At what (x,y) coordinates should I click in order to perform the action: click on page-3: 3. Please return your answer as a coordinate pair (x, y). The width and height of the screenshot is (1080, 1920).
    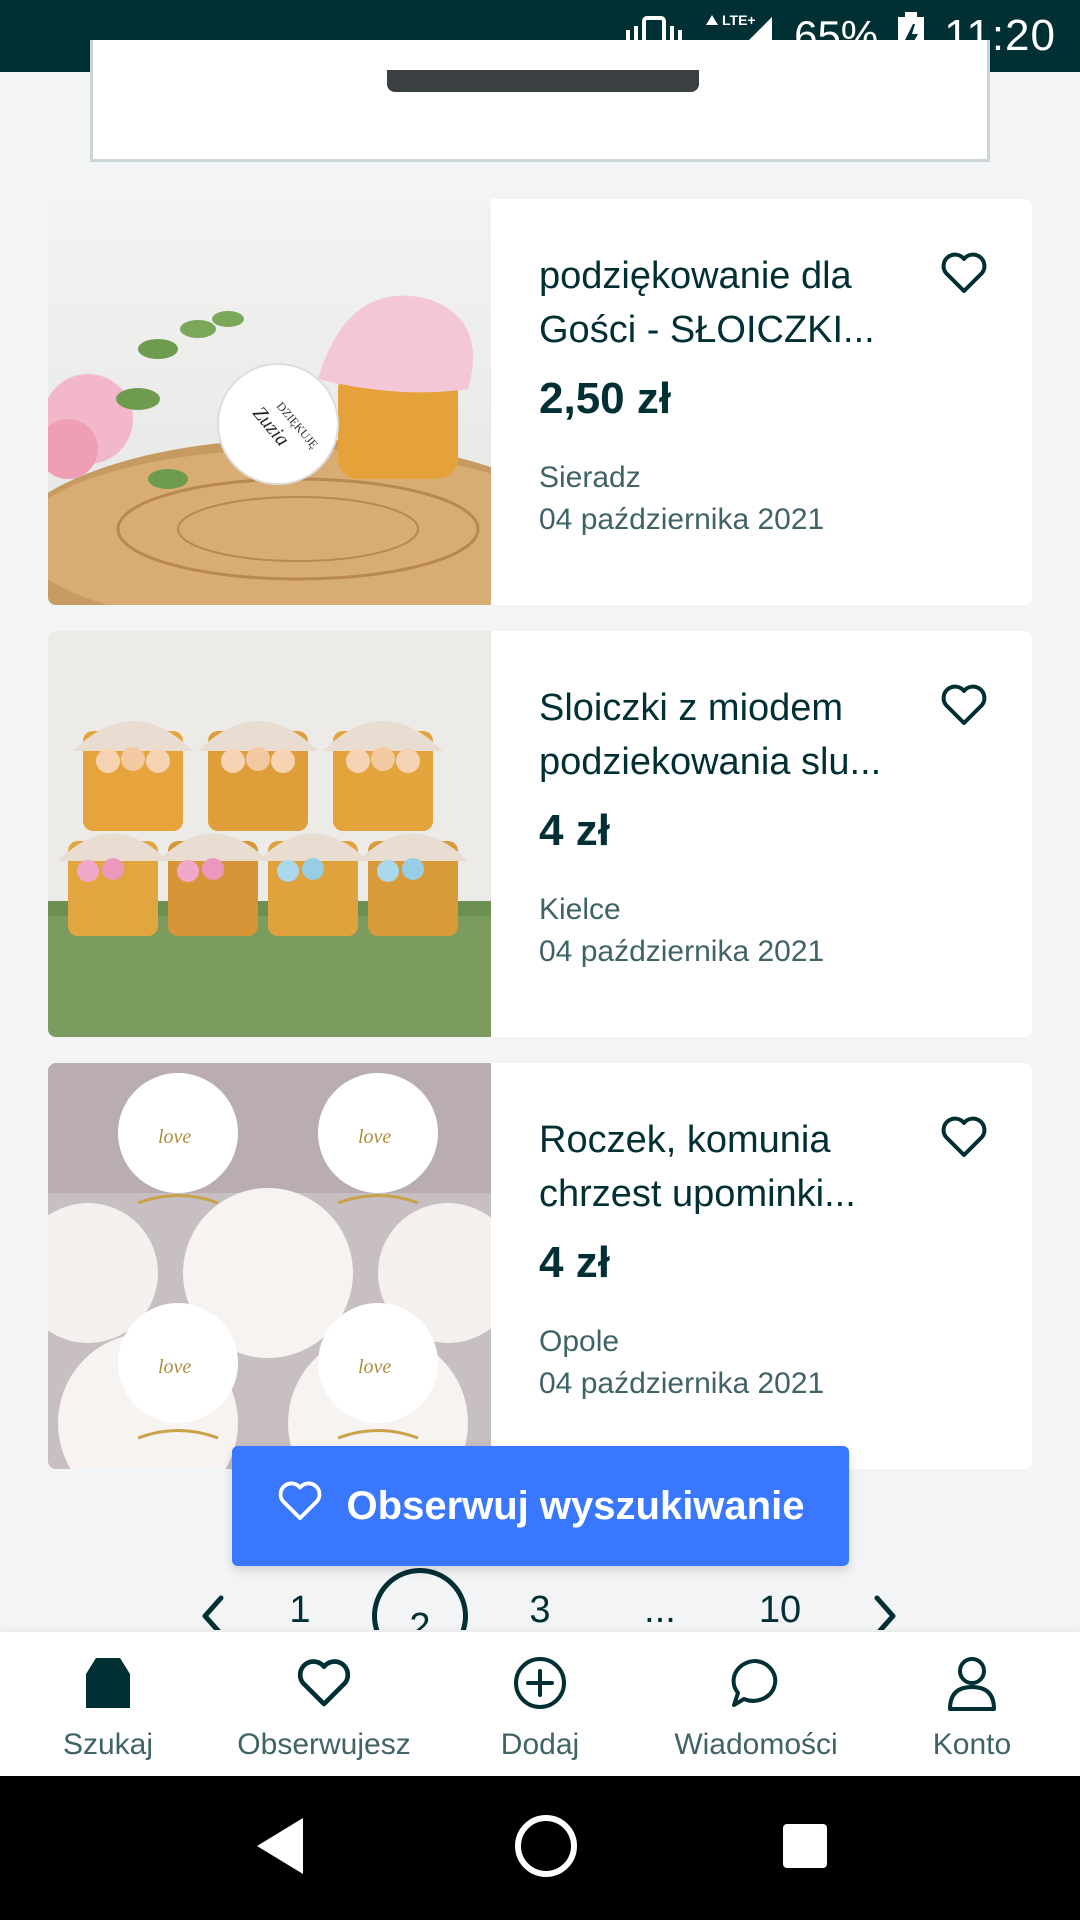
    Looking at the image, I should click on (540, 1595).